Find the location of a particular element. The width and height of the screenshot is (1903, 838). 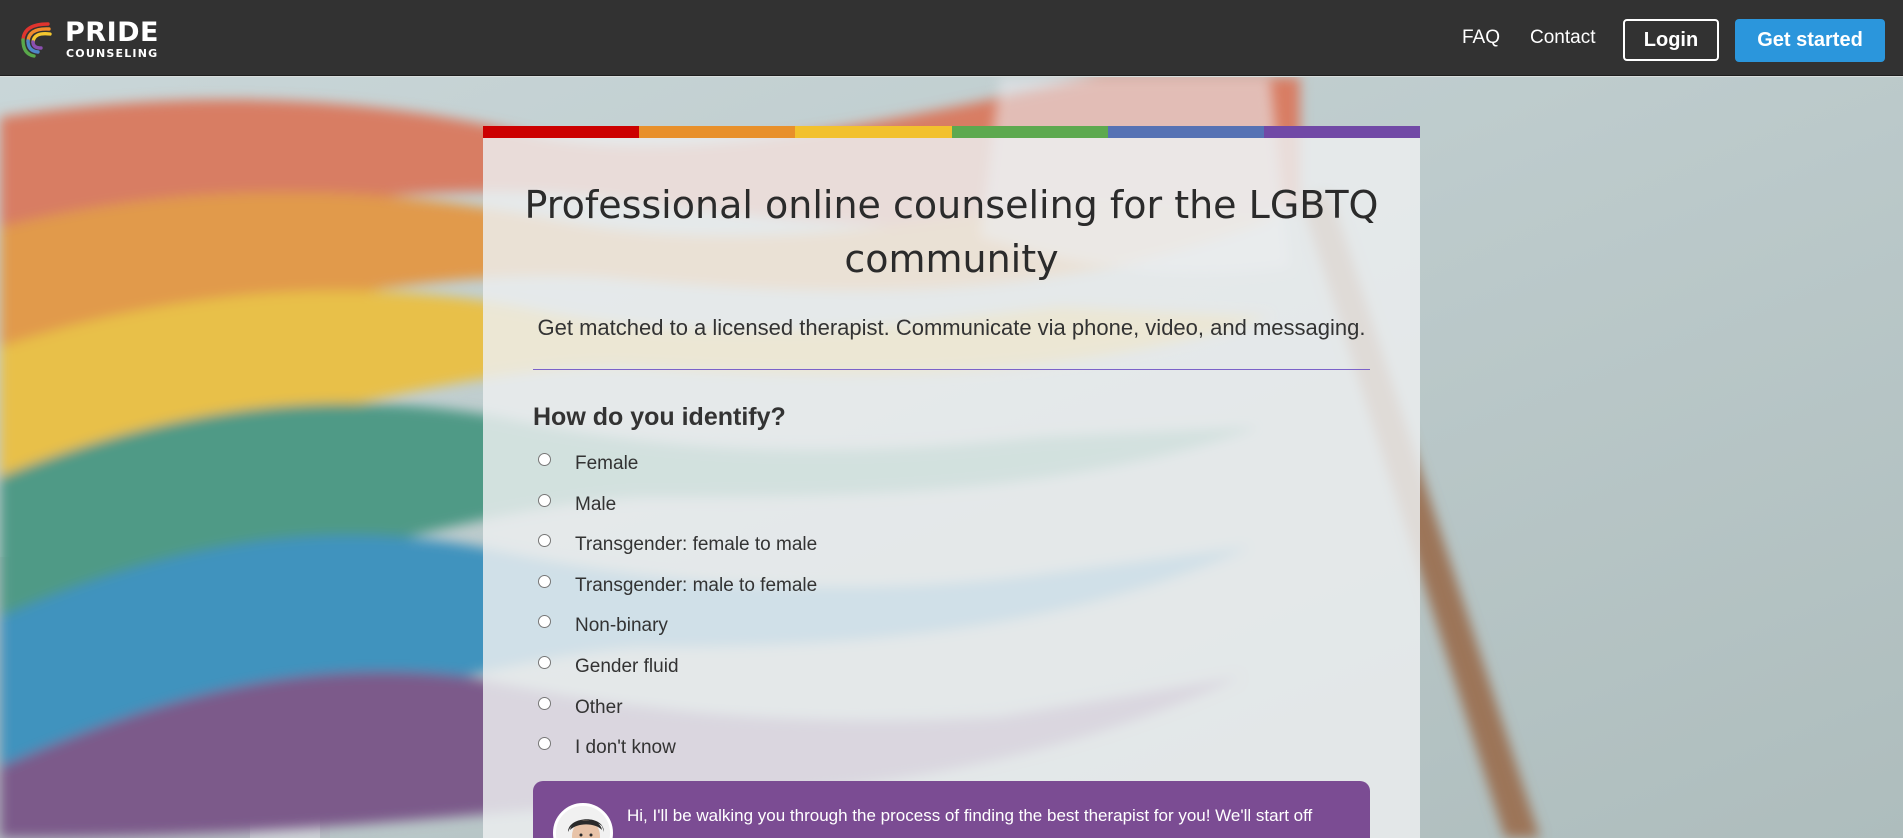

radio-transgender-mtf is located at coordinates (544, 581).